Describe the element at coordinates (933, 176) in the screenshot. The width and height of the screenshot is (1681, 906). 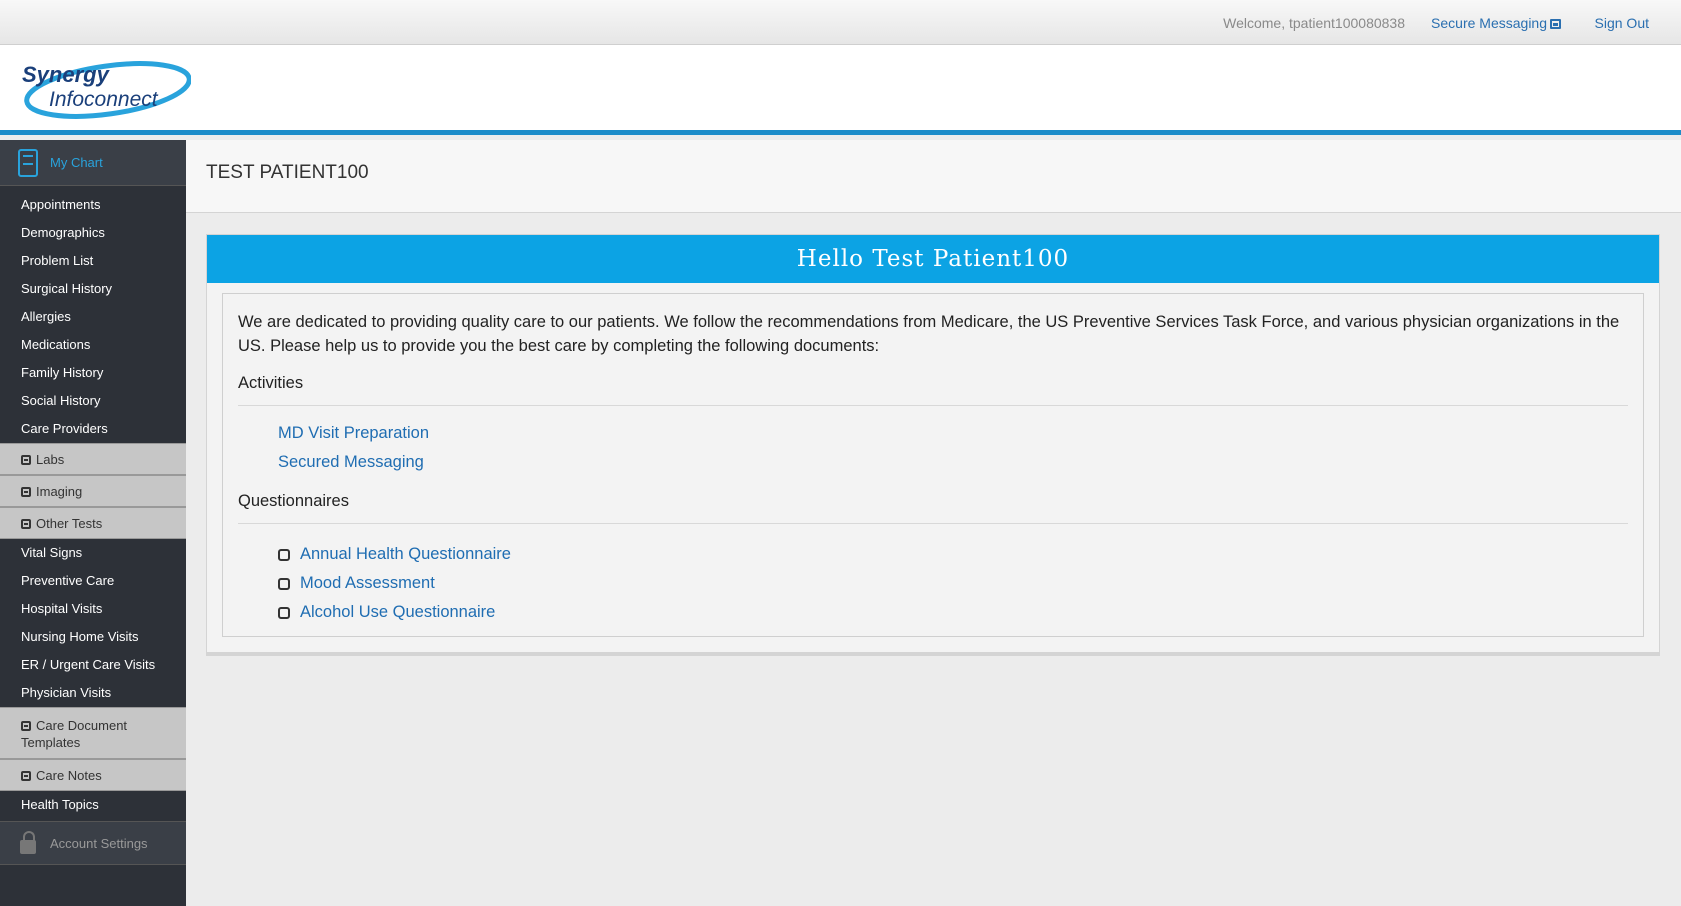
I see `patient-name: TEST PATIENT100` at that location.